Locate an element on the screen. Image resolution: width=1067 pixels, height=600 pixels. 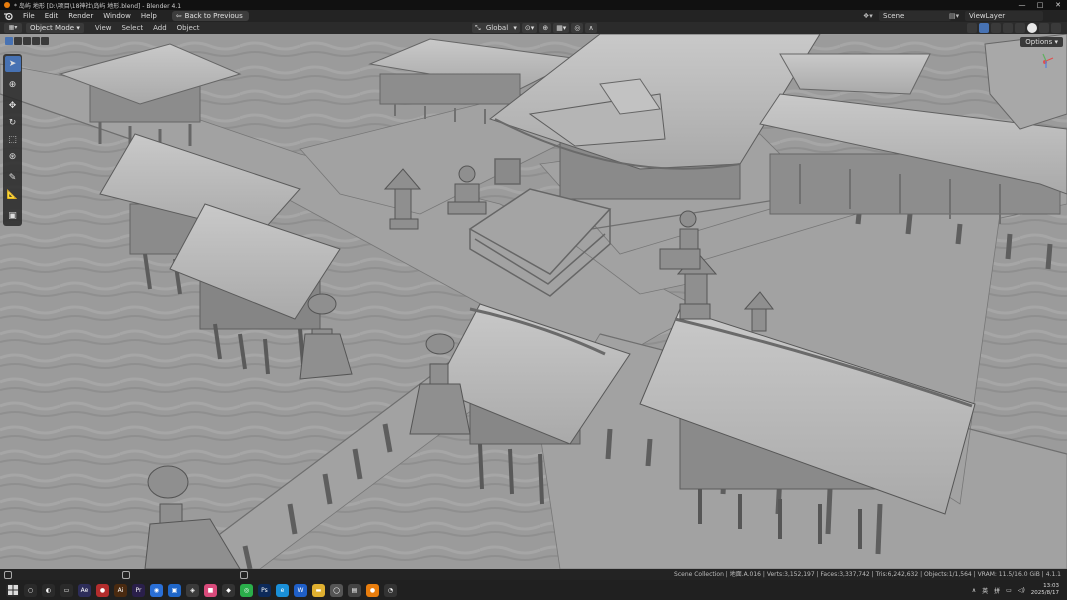
solid-shading-icon is located at coordinates (1032, 28).